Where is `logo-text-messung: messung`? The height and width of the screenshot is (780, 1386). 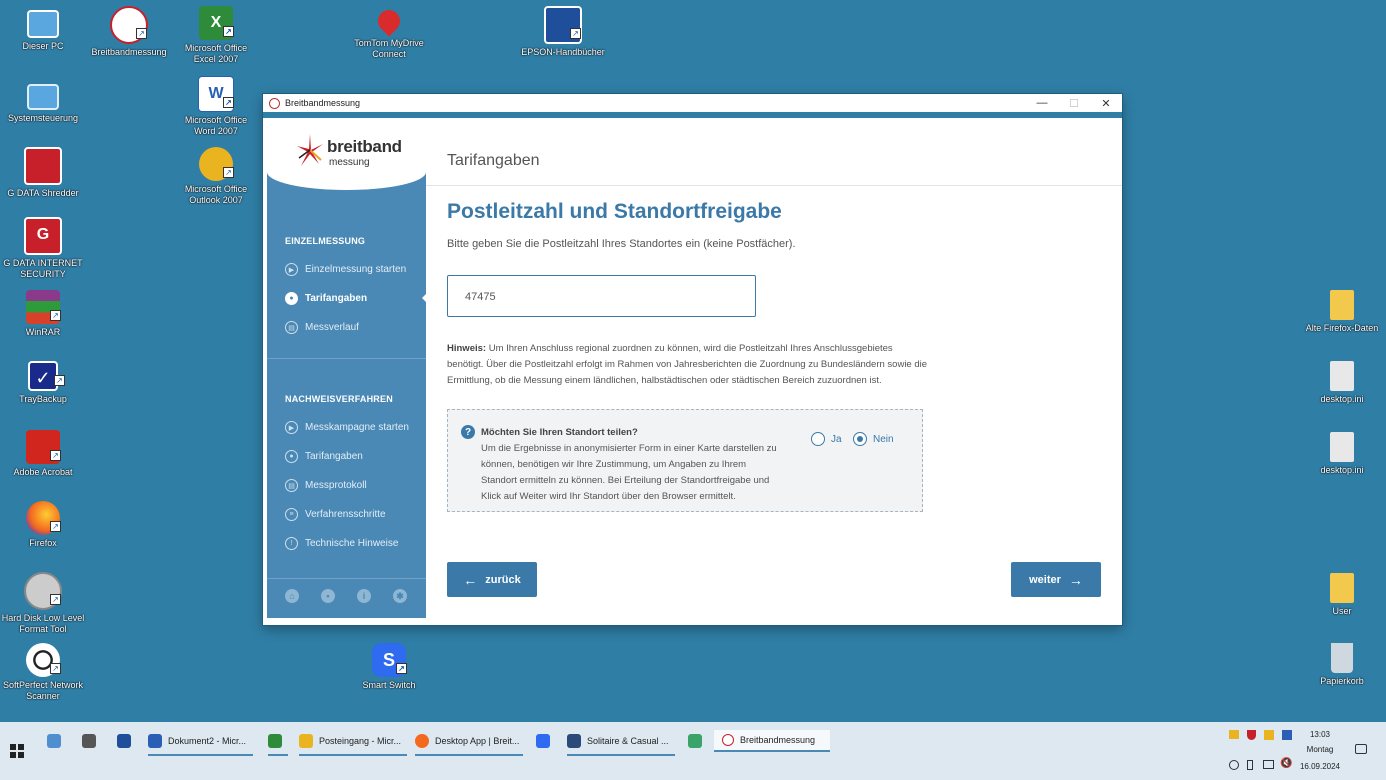
logo-text-messung: messung is located at coordinates (349, 162).